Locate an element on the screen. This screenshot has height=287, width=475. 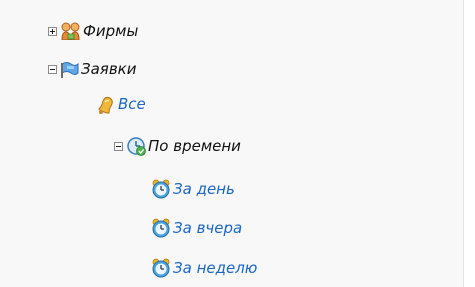
tree-node-week: За неделю is located at coordinates (204, 268).